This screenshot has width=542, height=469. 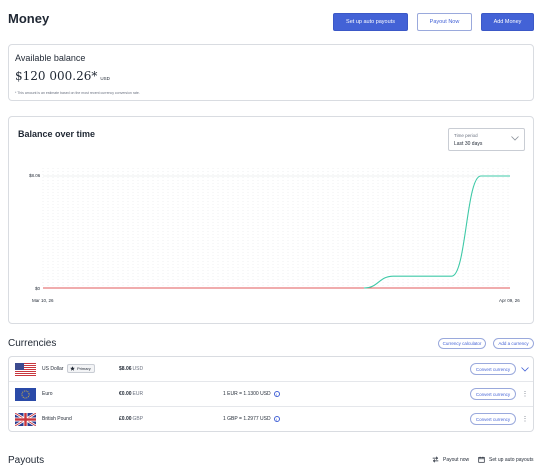 I want to click on currency-calculator-button: Currency calculator, so click(x=462, y=343).